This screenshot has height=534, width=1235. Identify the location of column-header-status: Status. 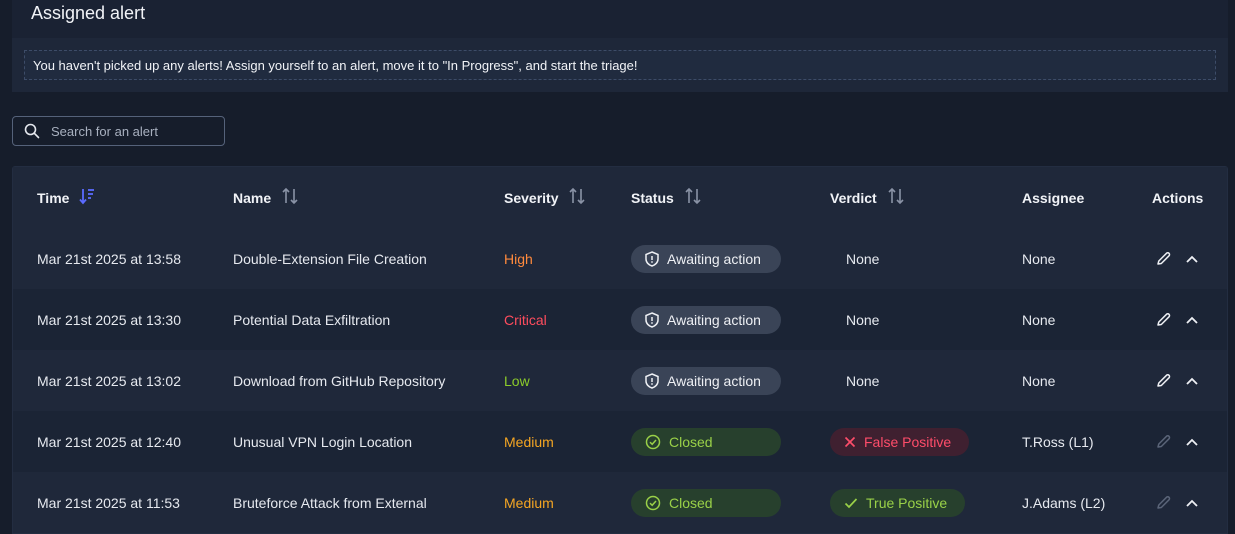
(666, 197).